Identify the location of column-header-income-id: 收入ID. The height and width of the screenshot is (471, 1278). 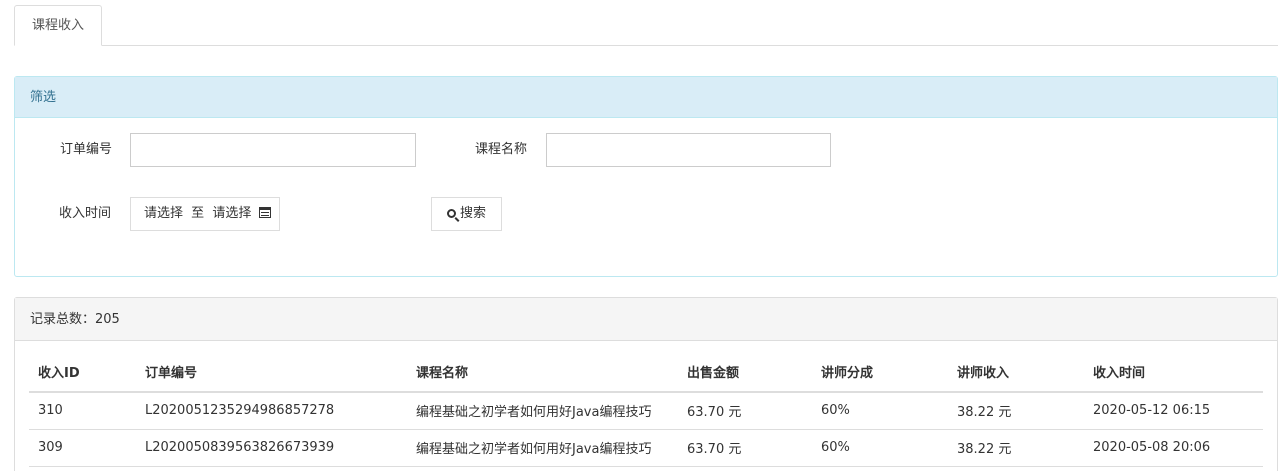
(82, 372).